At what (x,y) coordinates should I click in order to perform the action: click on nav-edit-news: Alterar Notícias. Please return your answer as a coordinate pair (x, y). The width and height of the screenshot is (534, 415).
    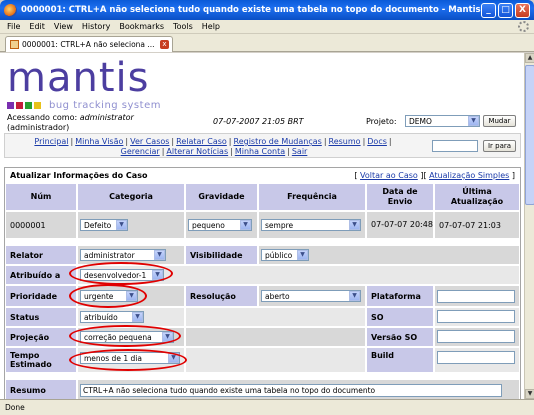
    Looking at the image, I should click on (197, 151).